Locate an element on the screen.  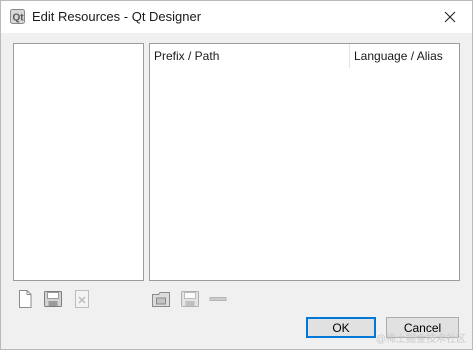
close-button is located at coordinates (450, 17).